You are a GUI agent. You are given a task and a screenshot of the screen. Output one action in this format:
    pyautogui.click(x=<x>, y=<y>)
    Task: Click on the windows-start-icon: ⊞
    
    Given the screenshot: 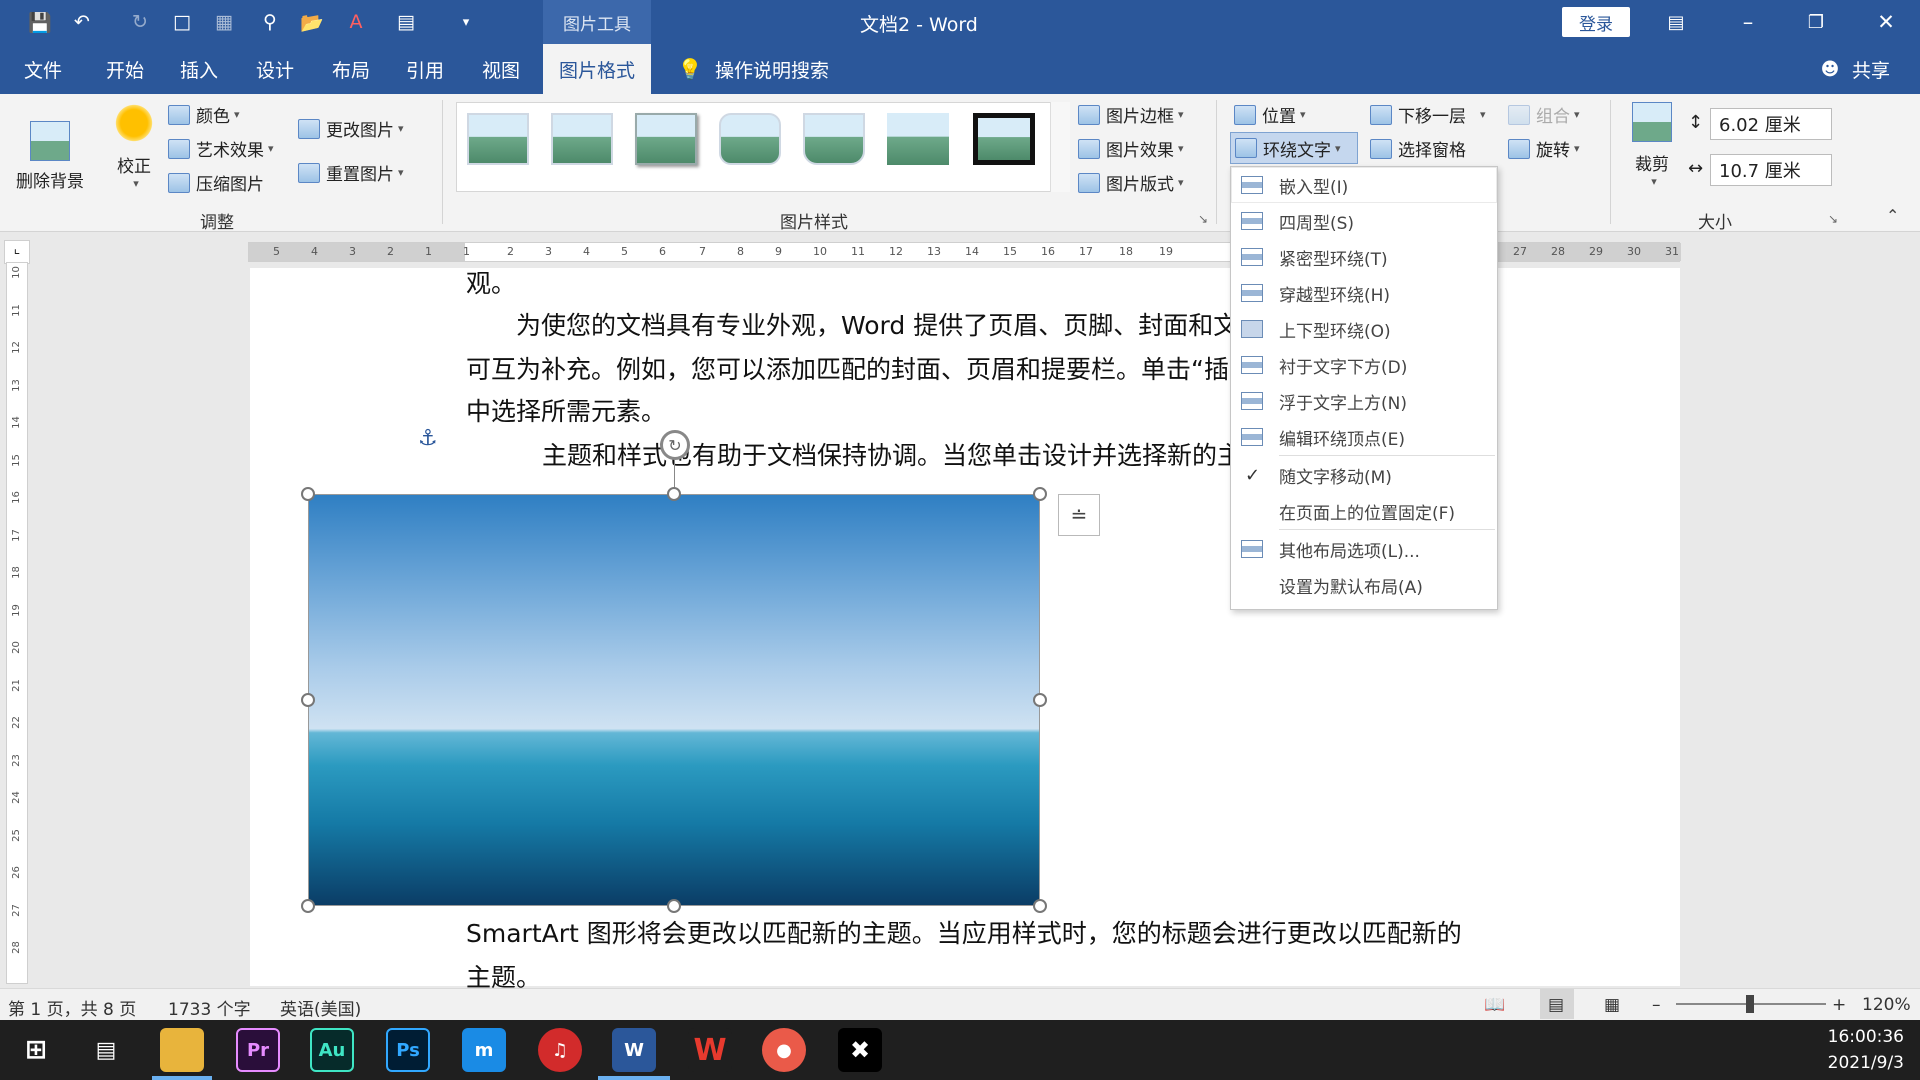 What is the action you would take?
    pyautogui.click(x=36, y=1050)
    